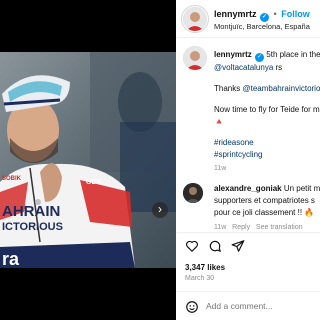 This screenshot has width=320, height=320. What do you see at coordinates (238, 246) in the screenshot?
I see `paper-plane-icon` at bounding box center [238, 246].